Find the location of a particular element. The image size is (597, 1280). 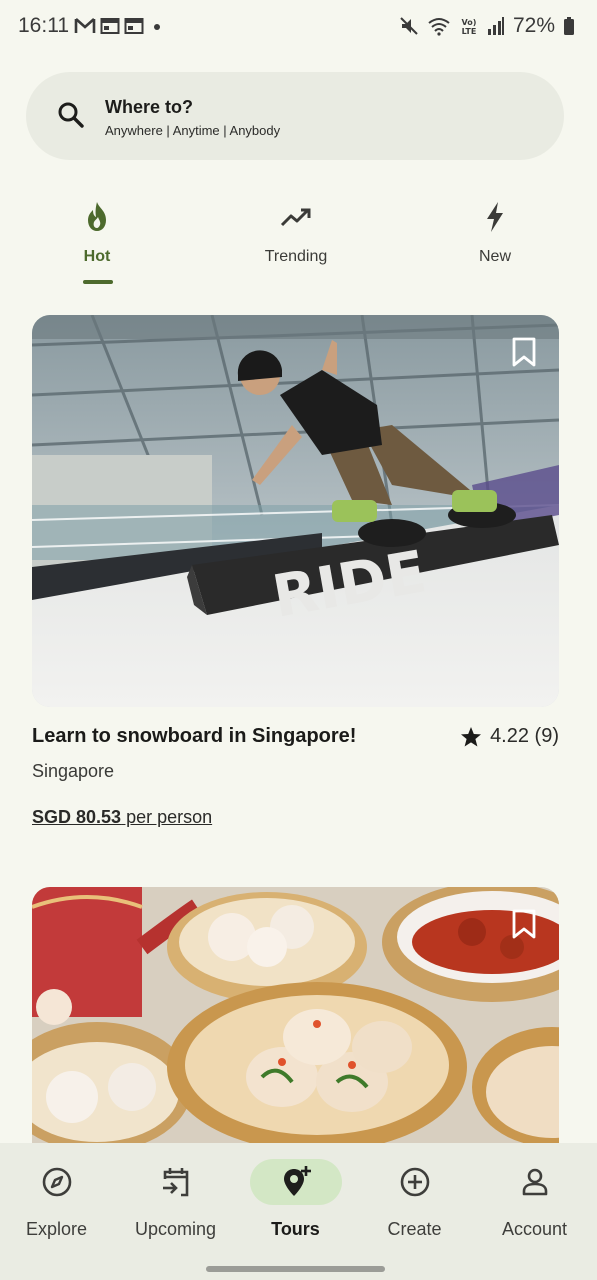

rating-value: 4.22 (9) is located at coordinates (524, 736).